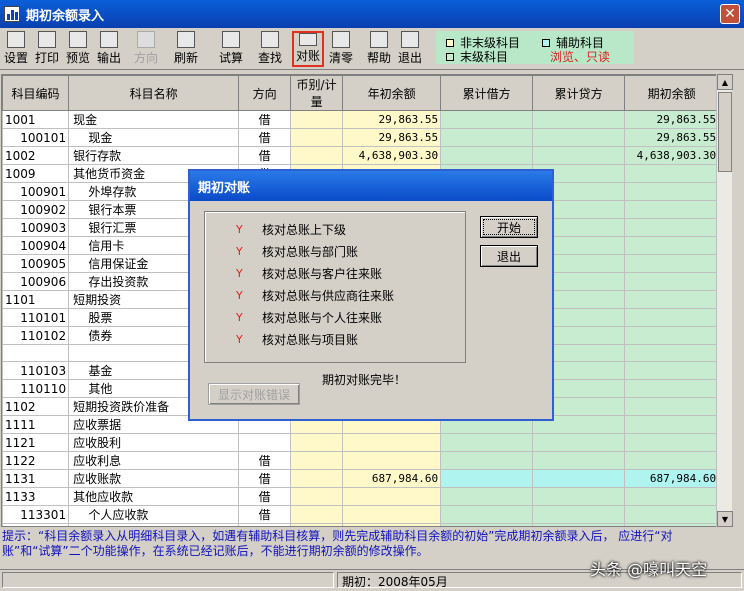 The height and width of the screenshot is (591, 744). I want to click on direction-button: 方向, so click(146, 49).